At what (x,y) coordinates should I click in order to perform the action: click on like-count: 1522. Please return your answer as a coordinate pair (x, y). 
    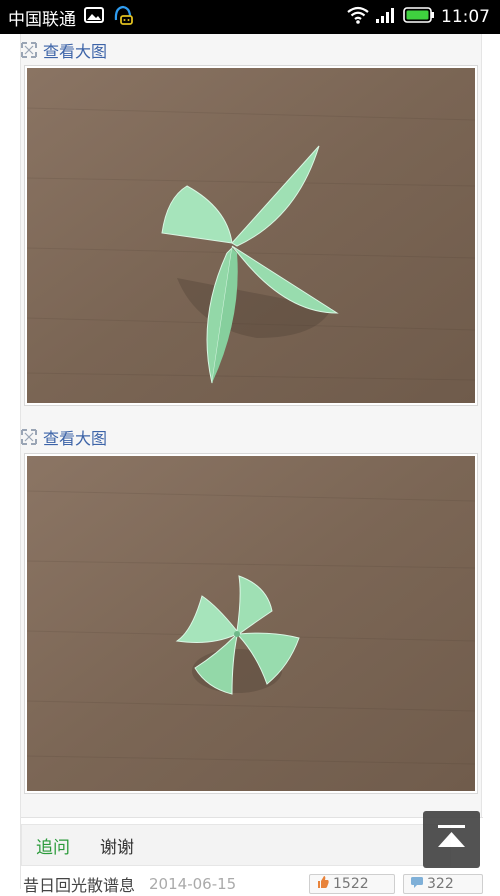
    Looking at the image, I should click on (351, 884).